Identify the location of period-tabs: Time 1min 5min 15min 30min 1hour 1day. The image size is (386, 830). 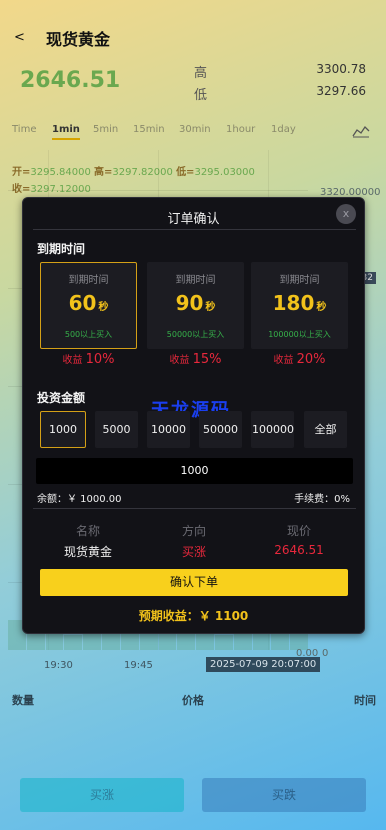
(193, 133).